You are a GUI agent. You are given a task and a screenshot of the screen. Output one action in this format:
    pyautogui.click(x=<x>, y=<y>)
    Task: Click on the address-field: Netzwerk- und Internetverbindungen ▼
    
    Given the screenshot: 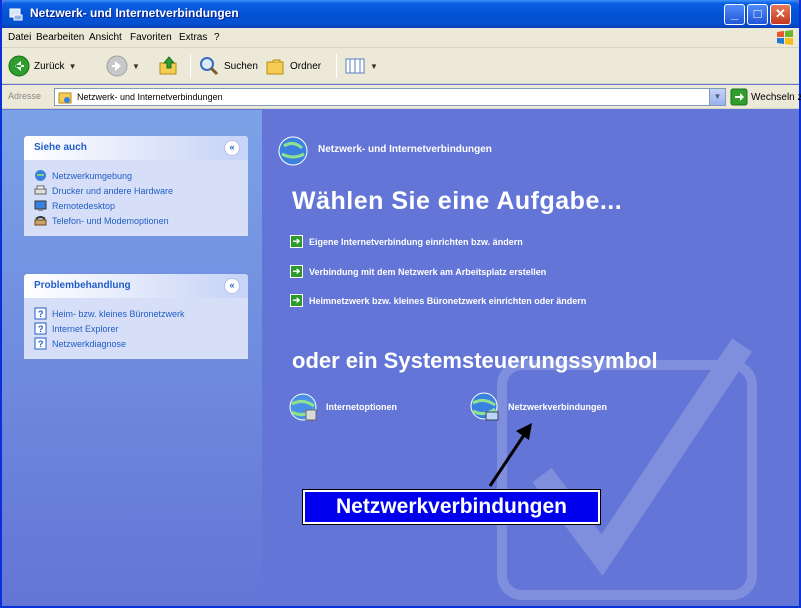 What is the action you would take?
    pyautogui.click(x=390, y=97)
    